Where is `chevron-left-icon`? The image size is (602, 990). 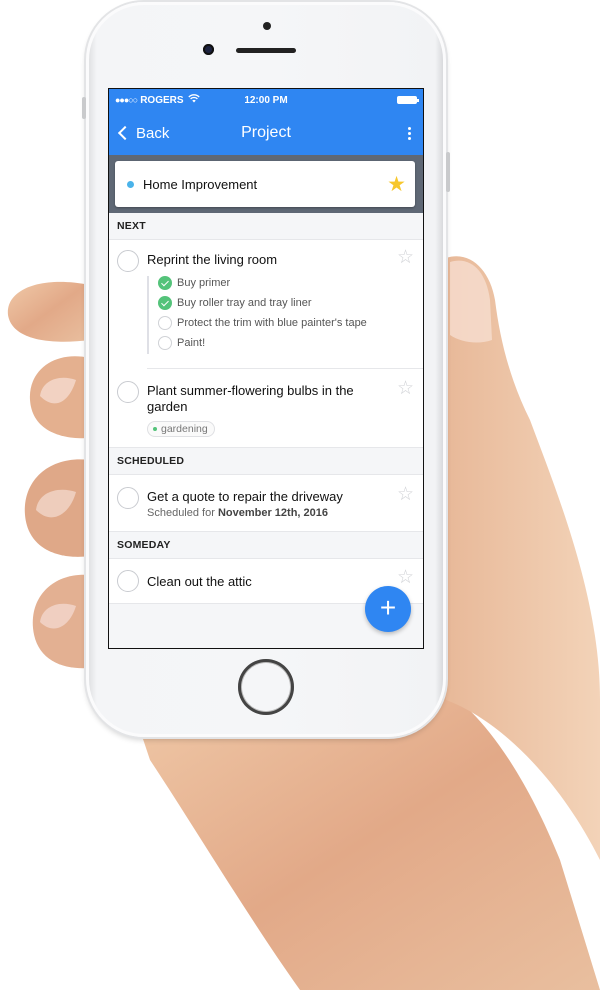
chevron-left-icon is located at coordinates (125, 133).